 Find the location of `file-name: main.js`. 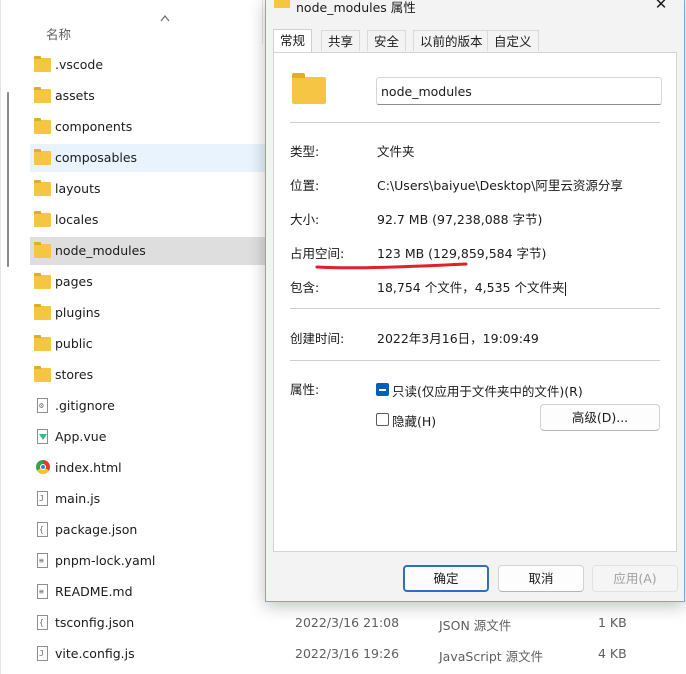

file-name: main.js is located at coordinates (78, 498).